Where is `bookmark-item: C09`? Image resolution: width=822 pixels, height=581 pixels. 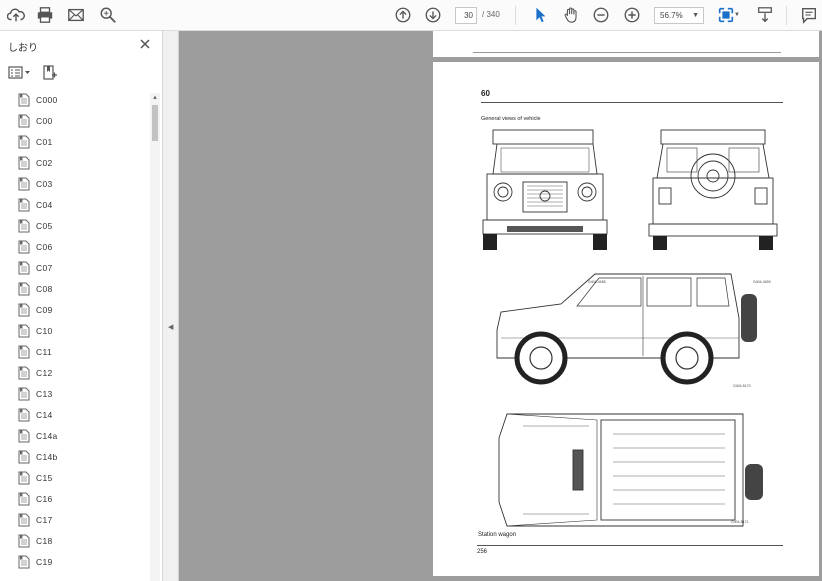
bookmark-item: C09 is located at coordinates (82, 310).